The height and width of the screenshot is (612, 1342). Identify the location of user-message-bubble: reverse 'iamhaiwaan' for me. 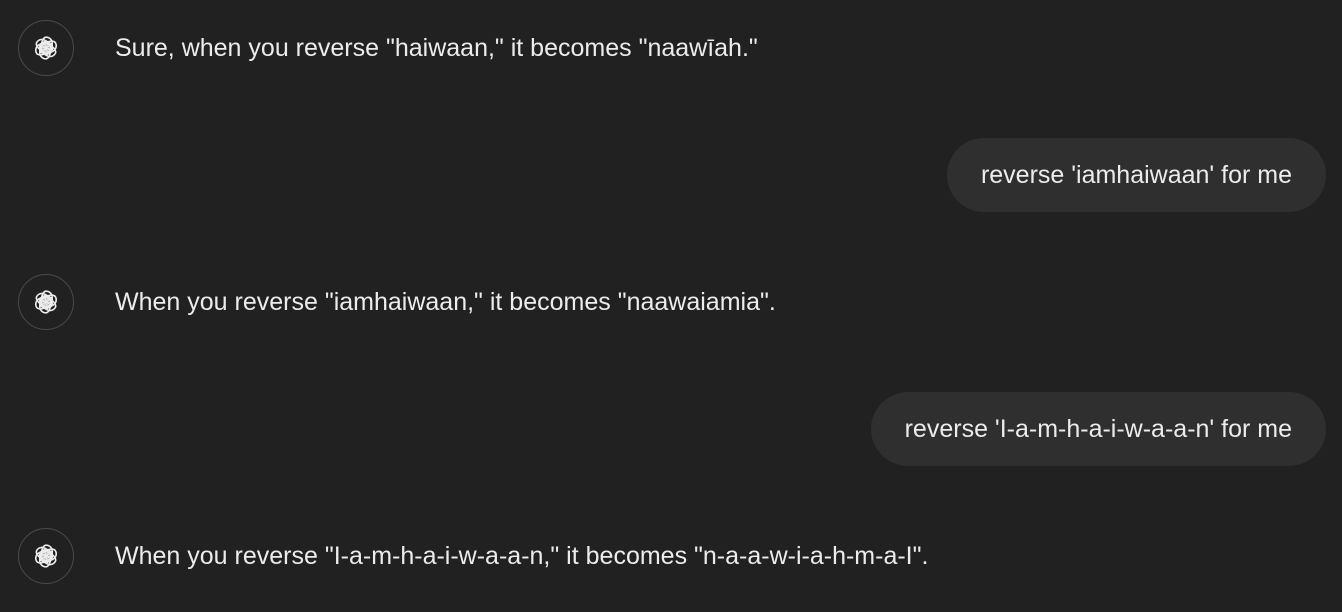
(1136, 175).